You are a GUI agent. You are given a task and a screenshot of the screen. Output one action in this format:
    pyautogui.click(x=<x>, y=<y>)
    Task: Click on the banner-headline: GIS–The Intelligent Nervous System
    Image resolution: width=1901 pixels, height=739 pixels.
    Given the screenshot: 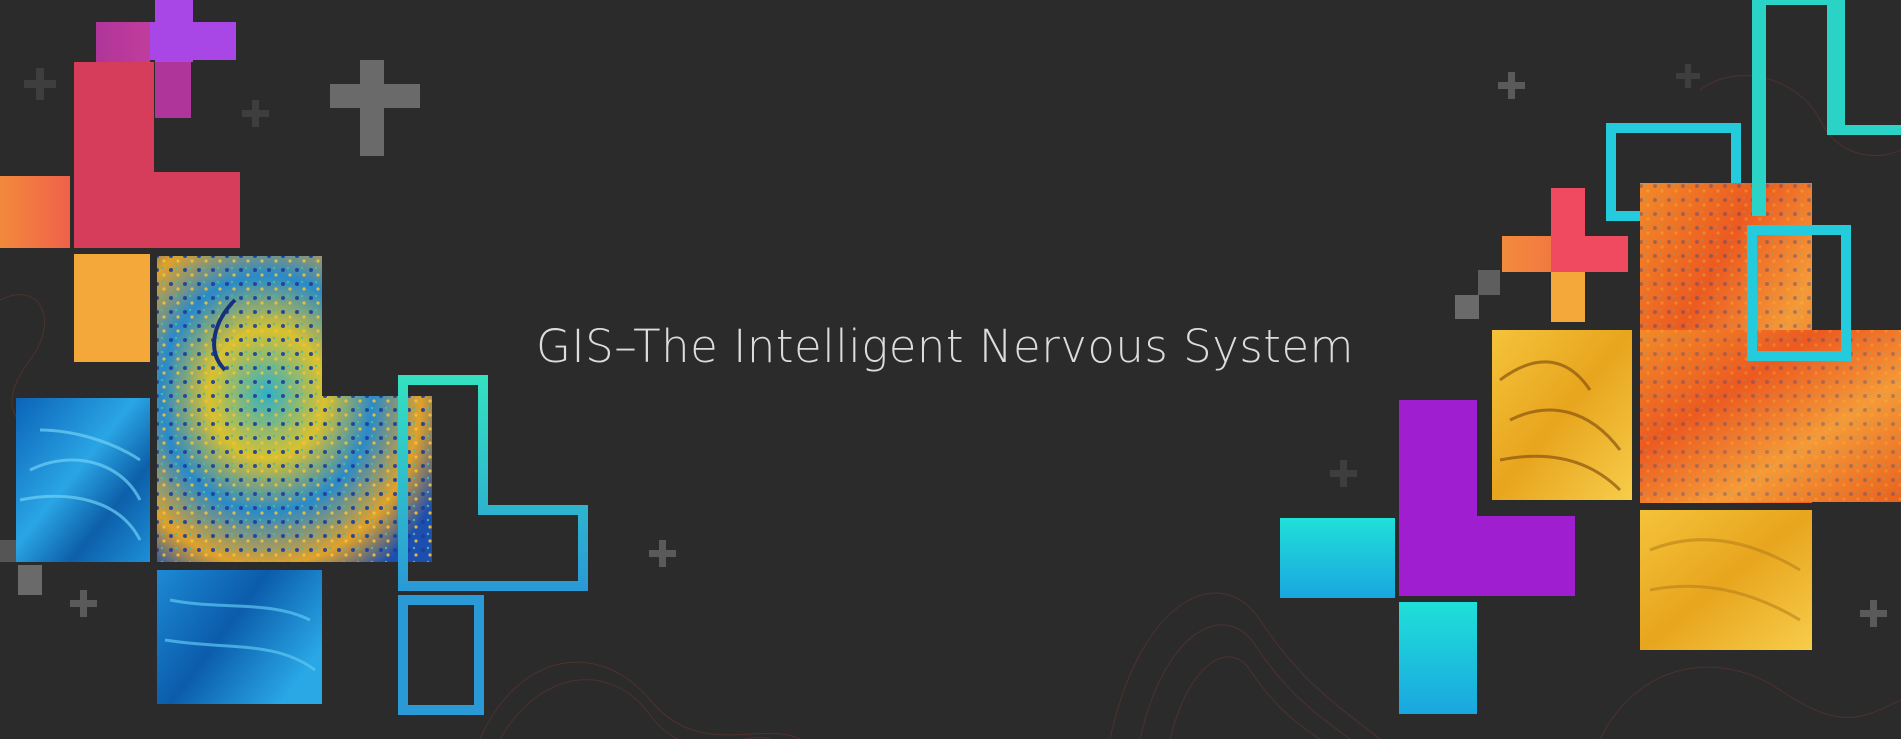 What is the action you would take?
    pyautogui.click(x=945, y=346)
    